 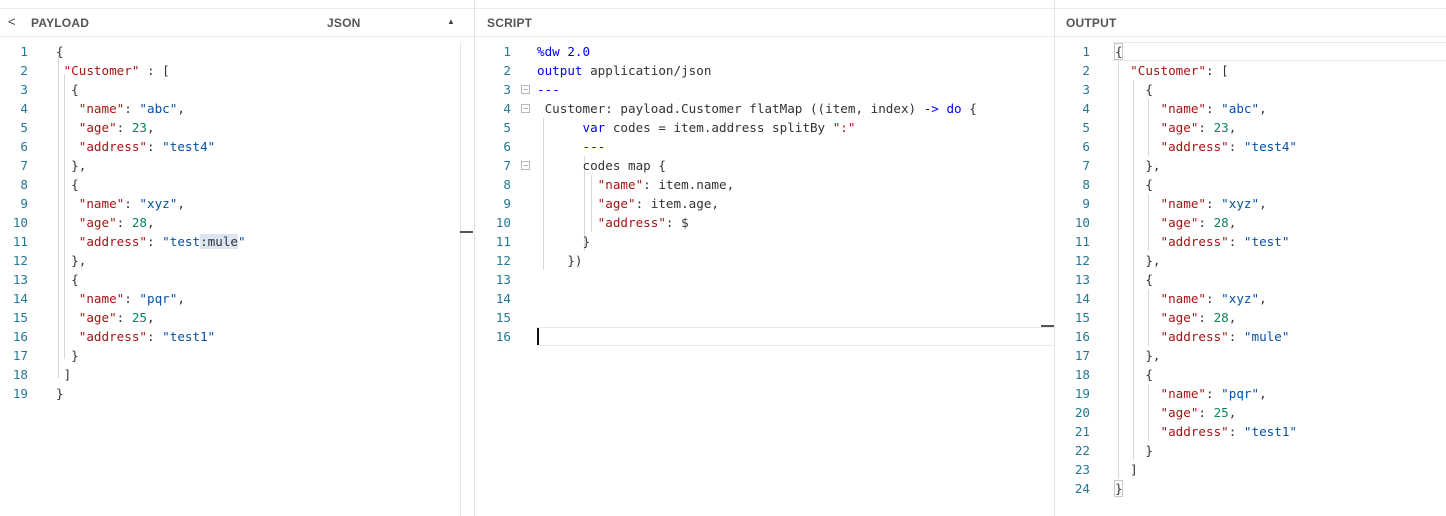 What do you see at coordinates (237, 70) in the screenshot?
I see `code-line: 2 "Customer" : [` at bounding box center [237, 70].